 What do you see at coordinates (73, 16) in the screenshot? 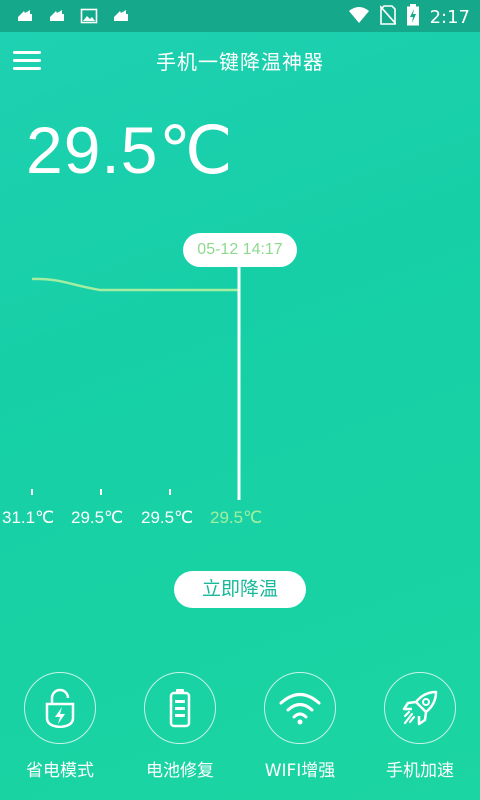
I see `status-notification-icons` at bounding box center [73, 16].